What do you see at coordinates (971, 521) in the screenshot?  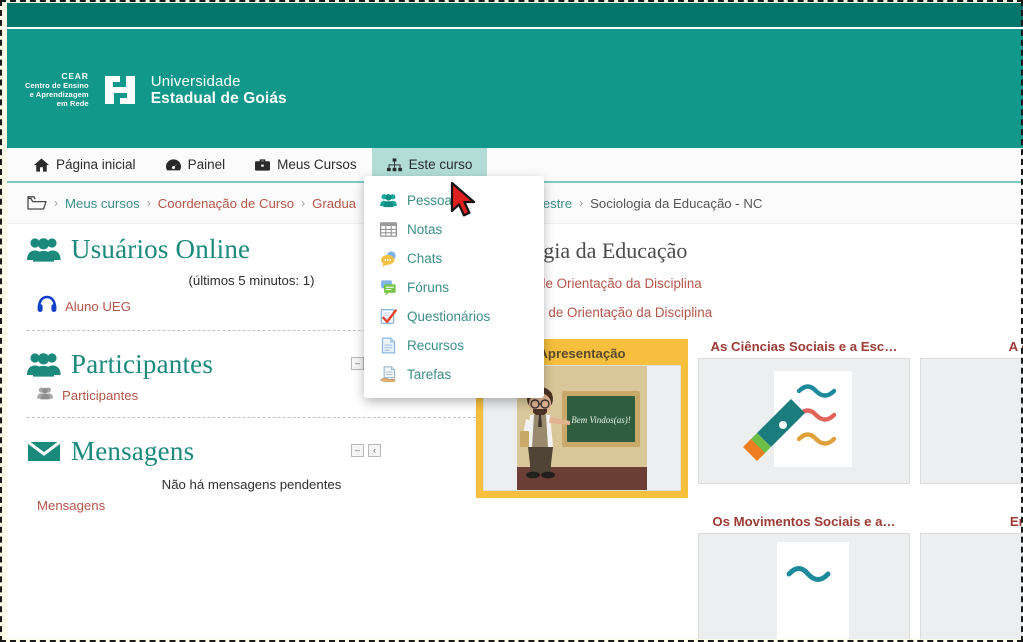 I see `card-title: Enco` at bounding box center [971, 521].